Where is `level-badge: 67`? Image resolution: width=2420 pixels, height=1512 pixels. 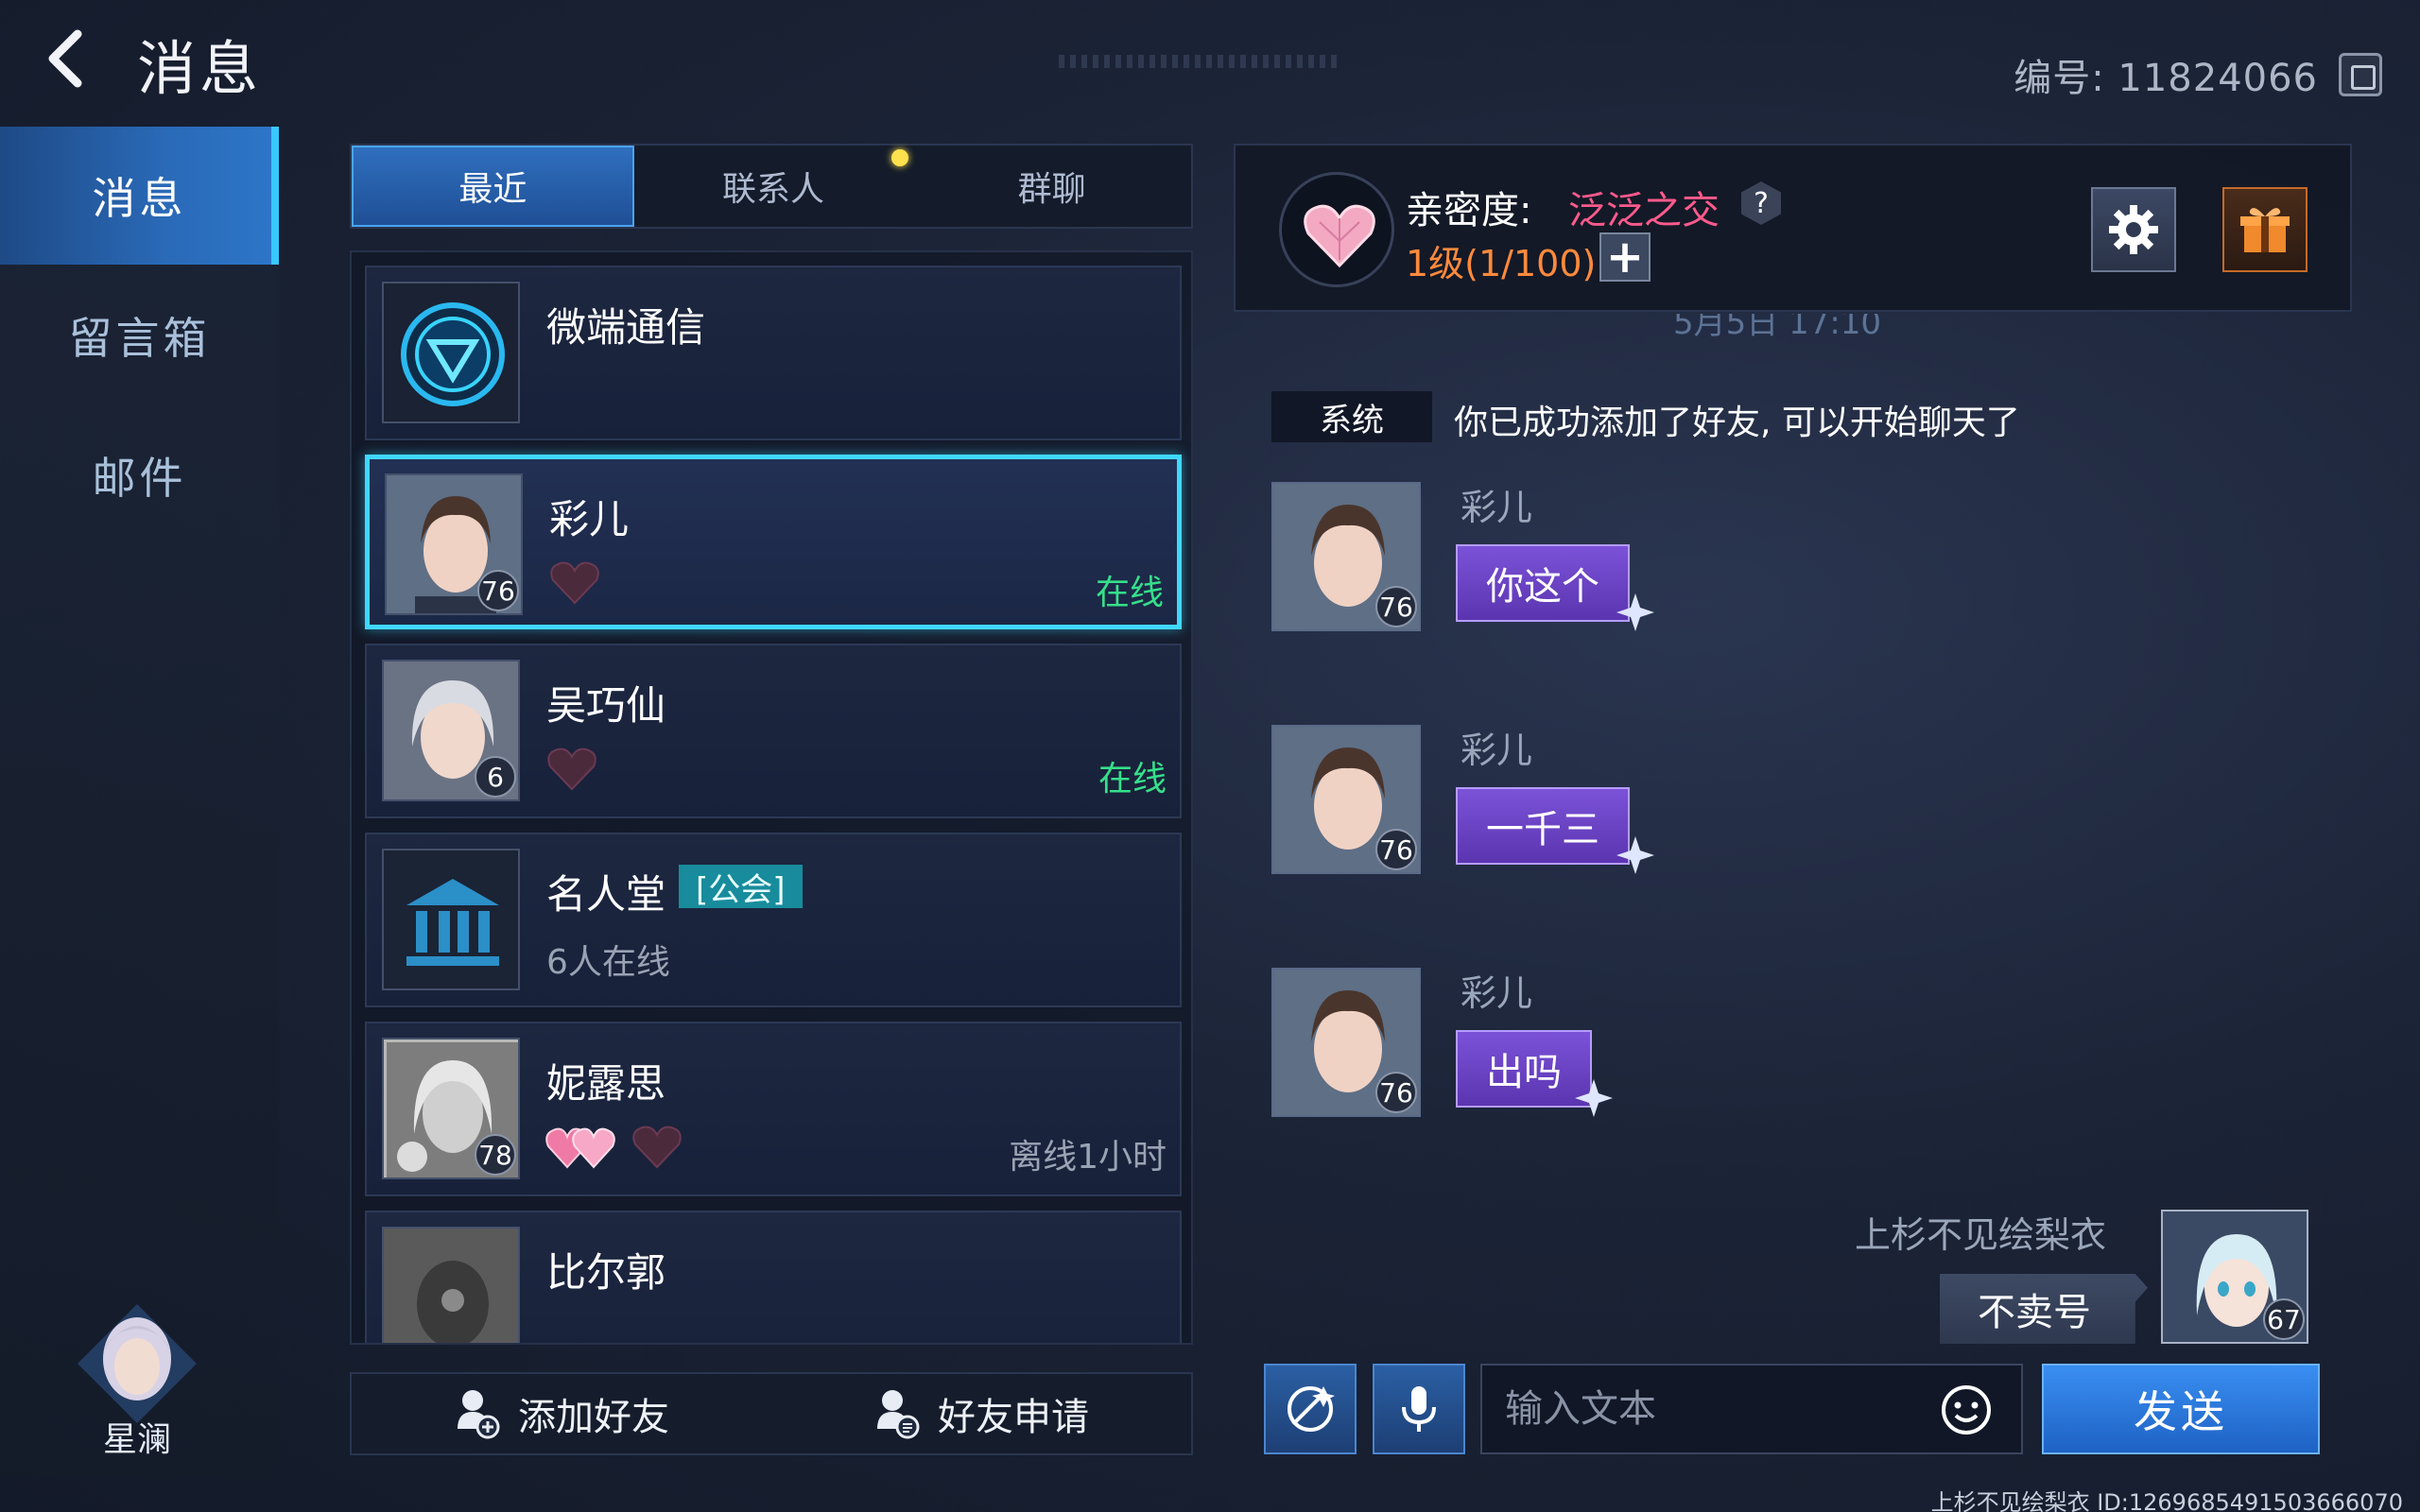
level-badge: 67 is located at coordinates (2284, 1319).